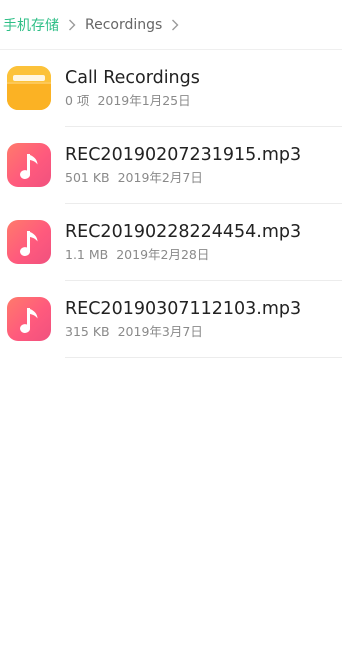 This screenshot has width=342, height=659. I want to click on file-date: 2019年1月25日, so click(144, 100).